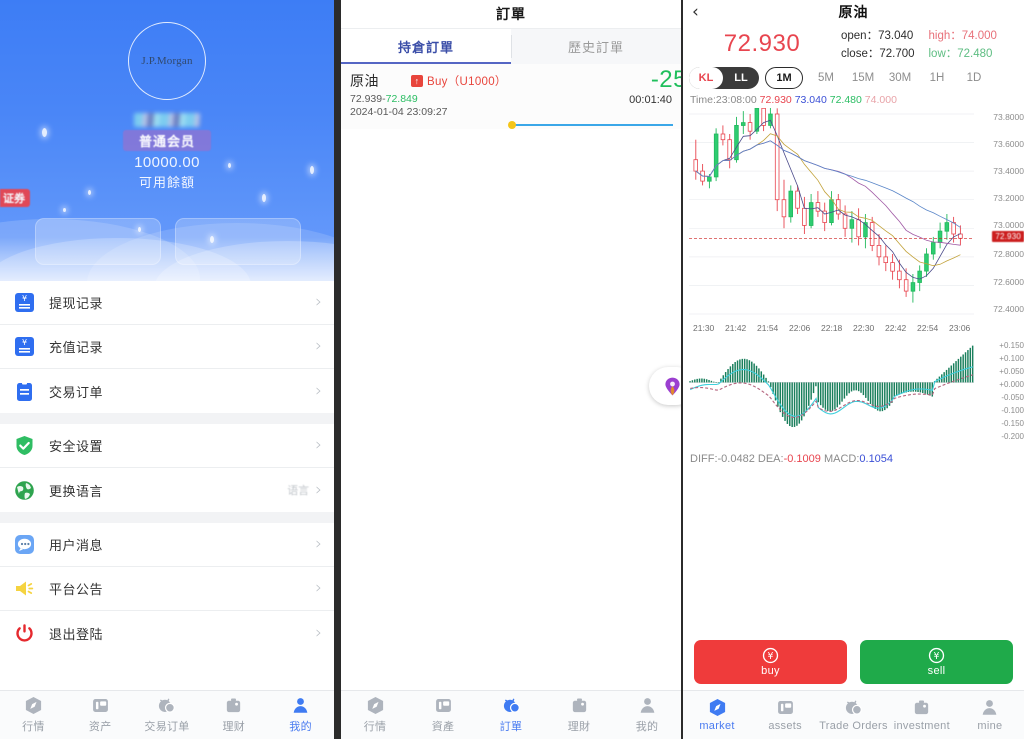 Image resolution: width=1024 pixels, height=739 pixels. Describe the element at coordinates (928, 328) in the screenshot. I see `time-tick: 22:54` at that location.